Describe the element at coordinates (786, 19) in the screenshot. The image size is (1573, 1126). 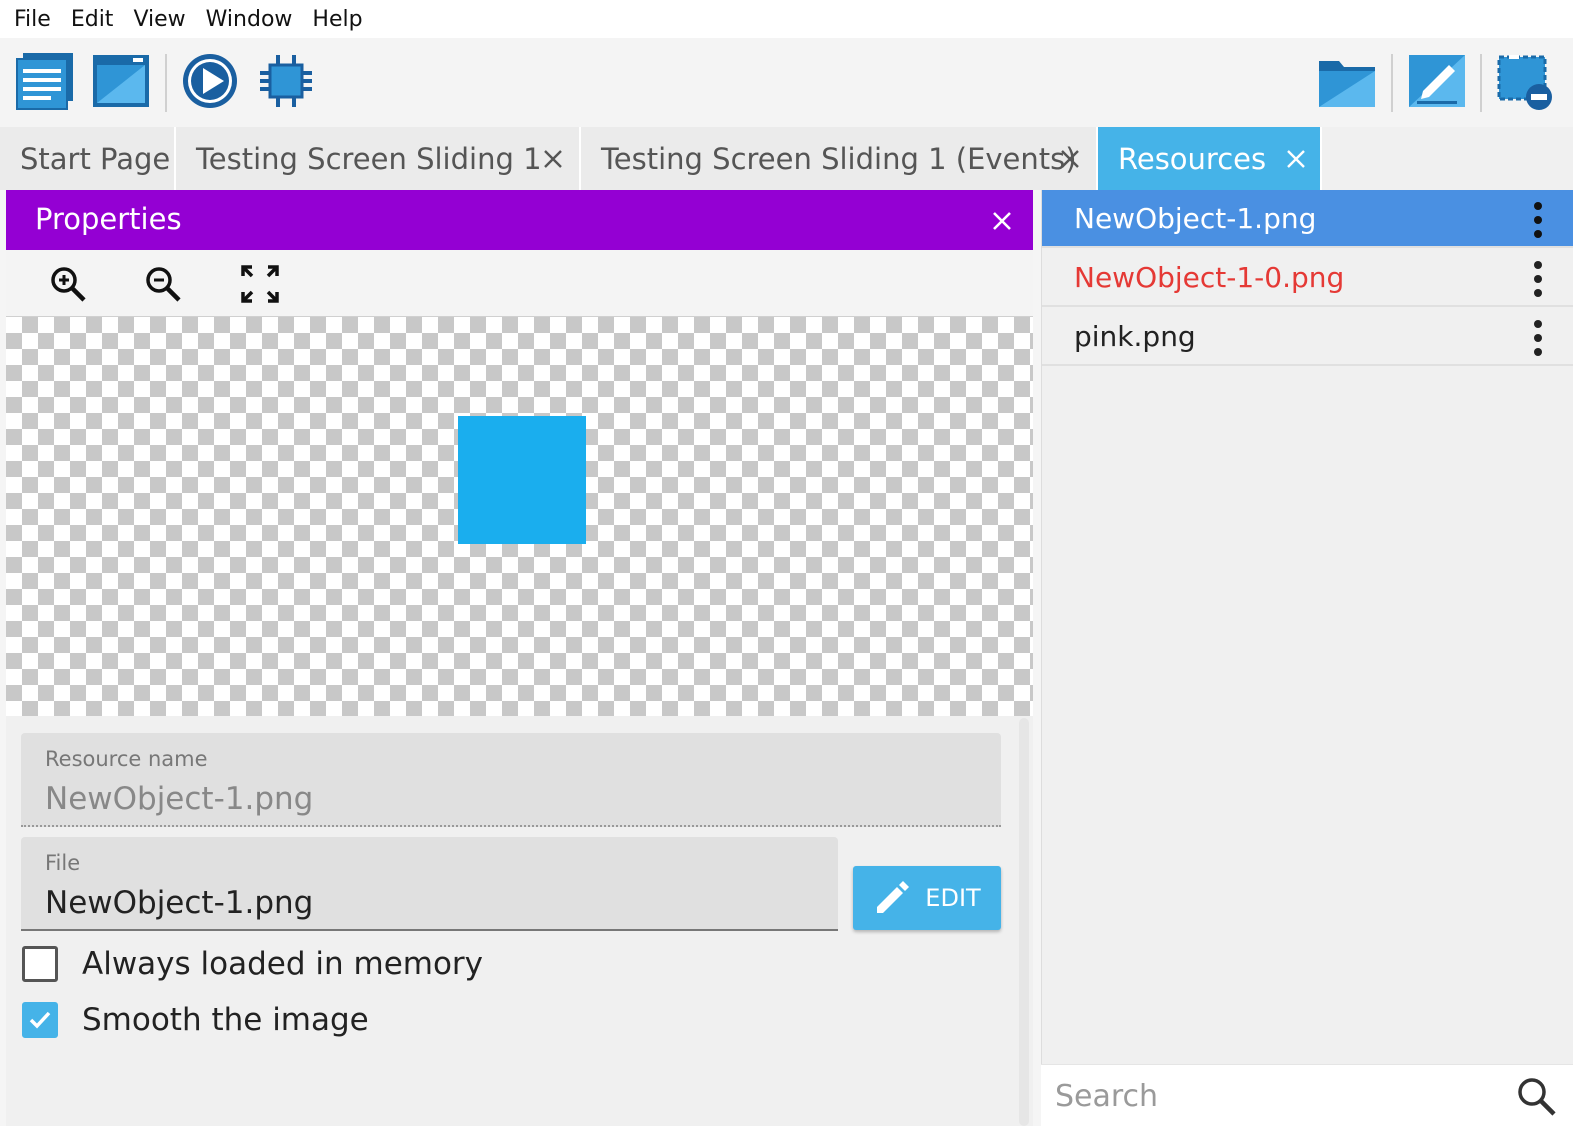
I see `menu-bar: File Edit View Window Help` at that location.